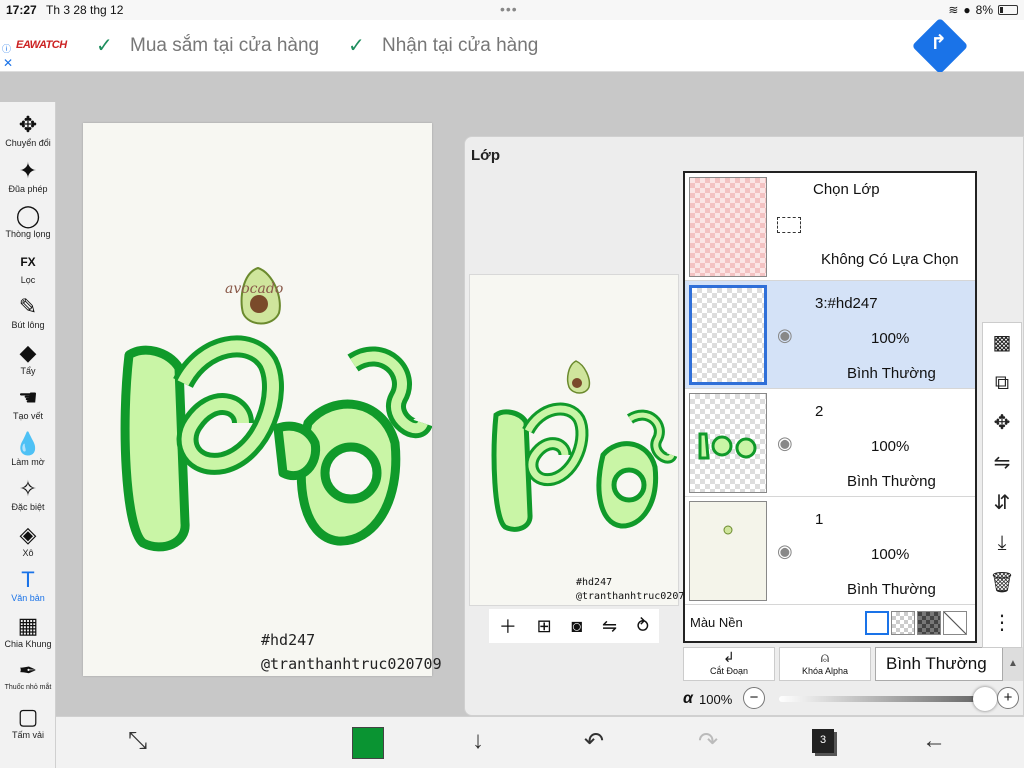  Describe the element at coordinates (1013, 664) in the screenshot. I see `caret-up-icon: ▲` at that location.